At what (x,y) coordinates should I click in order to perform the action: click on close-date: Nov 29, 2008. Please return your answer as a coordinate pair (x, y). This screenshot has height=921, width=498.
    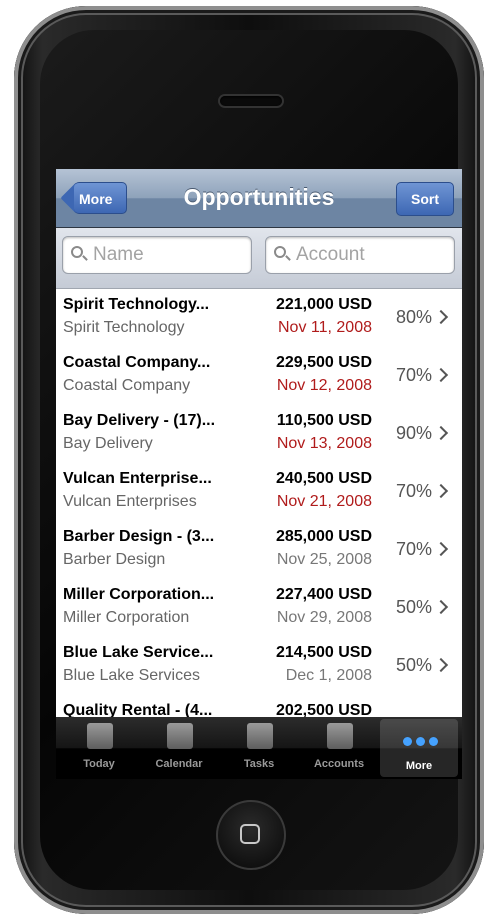
    Looking at the image, I should click on (324, 617).